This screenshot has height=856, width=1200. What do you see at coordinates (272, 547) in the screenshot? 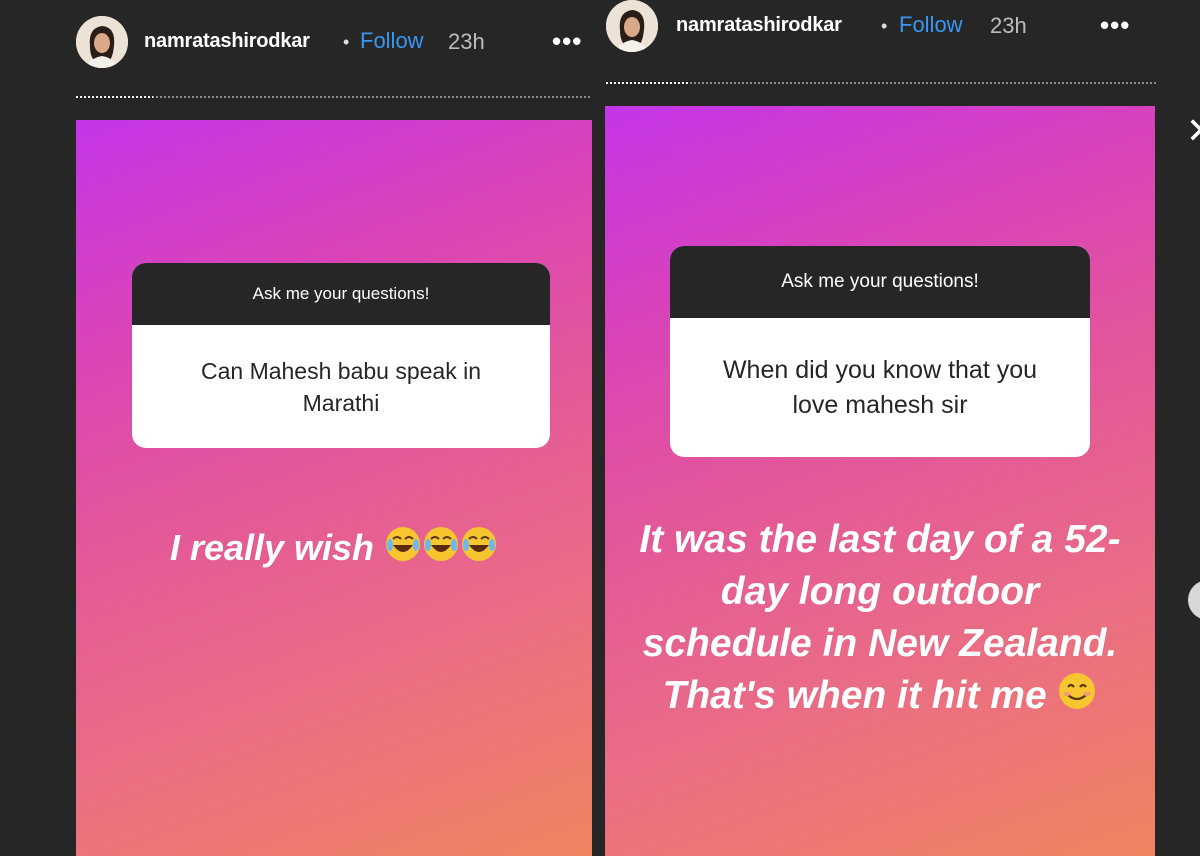
I see `answer-text: I really wish` at bounding box center [272, 547].